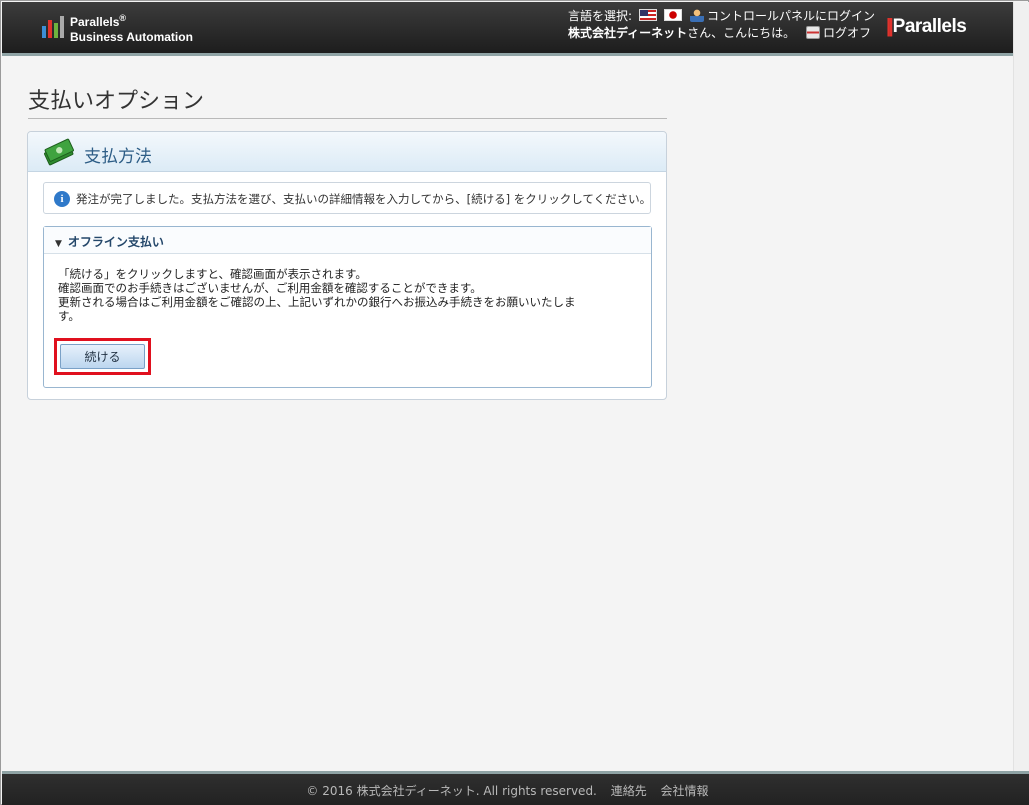 This screenshot has height=805, width=1029. Describe the element at coordinates (59, 152) in the screenshot. I see `money-icon` at that location.